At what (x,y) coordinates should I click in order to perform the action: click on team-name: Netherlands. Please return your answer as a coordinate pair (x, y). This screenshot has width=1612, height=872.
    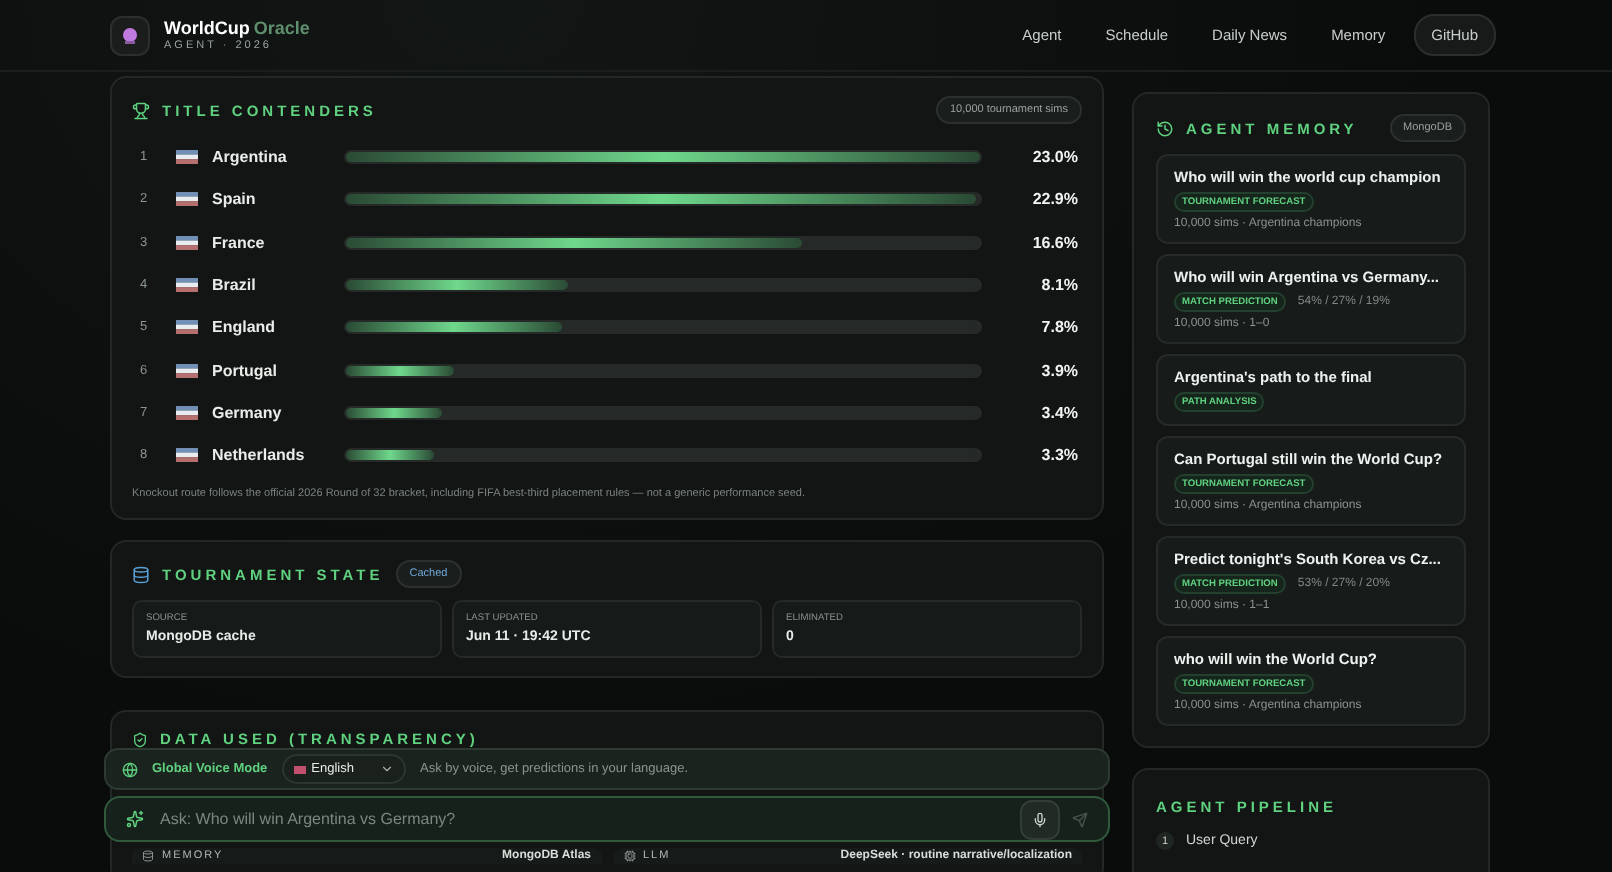
    Looking at the image, I should click on (258, 455).